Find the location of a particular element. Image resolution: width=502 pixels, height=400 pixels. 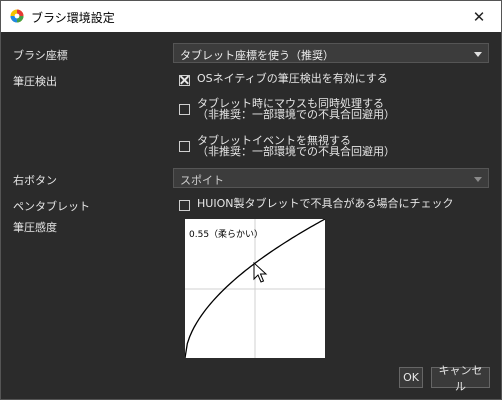

right-button-select: スポイト is located at coordinates (331, 178).